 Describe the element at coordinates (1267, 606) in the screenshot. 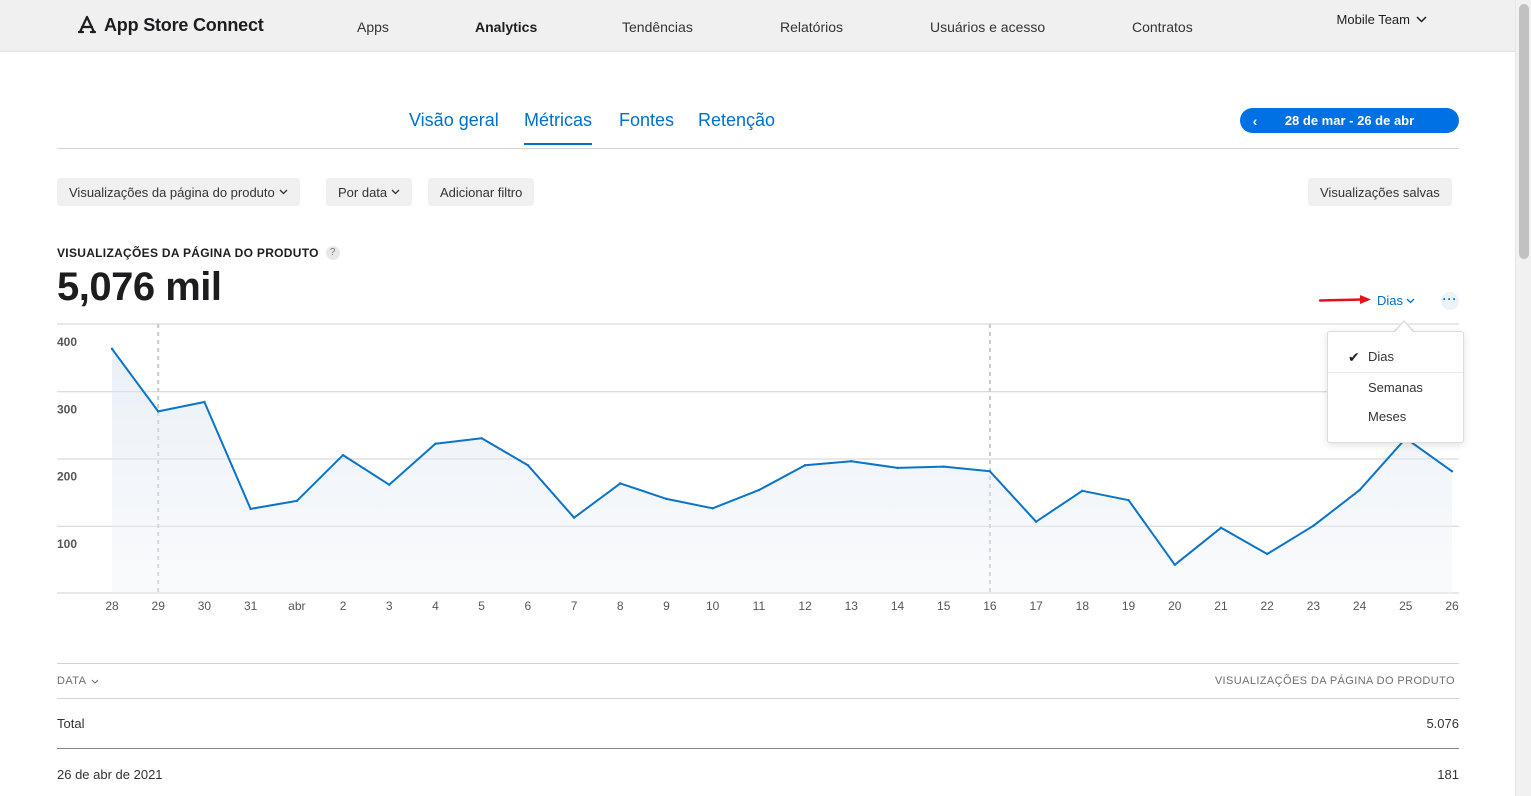

I see `x-tick-label: 22` at that location.